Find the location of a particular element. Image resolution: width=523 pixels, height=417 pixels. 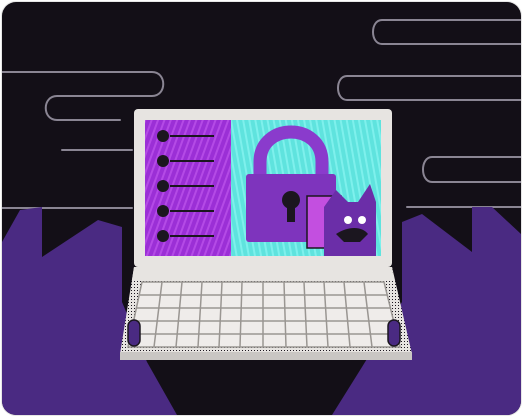

left-thumb is located at coordinates (134, 333).